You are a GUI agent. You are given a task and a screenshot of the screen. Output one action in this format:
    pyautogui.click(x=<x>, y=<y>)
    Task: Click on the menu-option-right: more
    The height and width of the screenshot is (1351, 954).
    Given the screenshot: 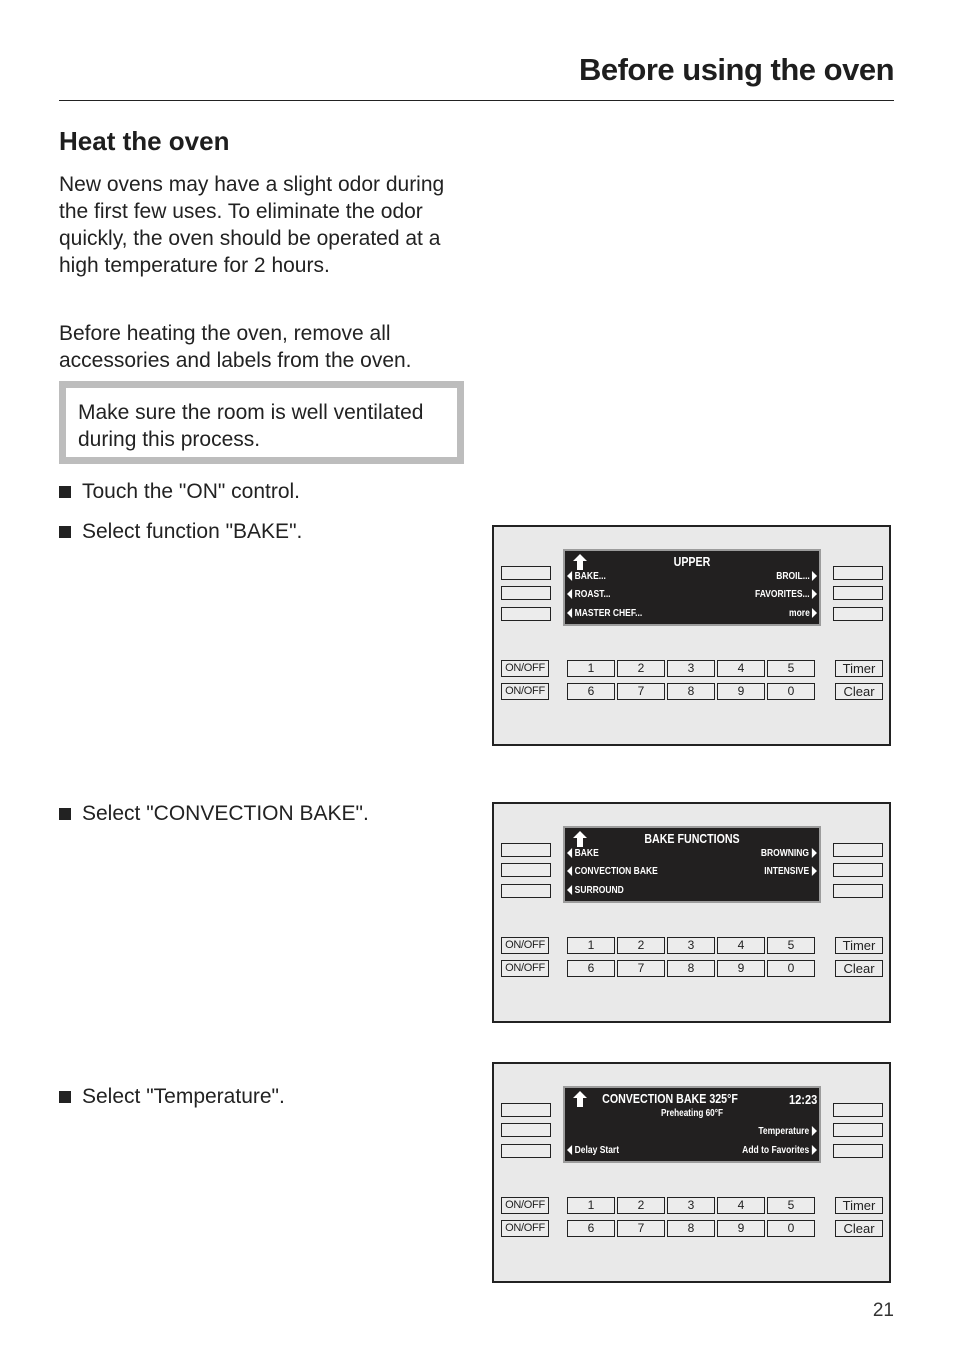 What is the action you would take?
    pyautogui.click(x=803, y=613)
    